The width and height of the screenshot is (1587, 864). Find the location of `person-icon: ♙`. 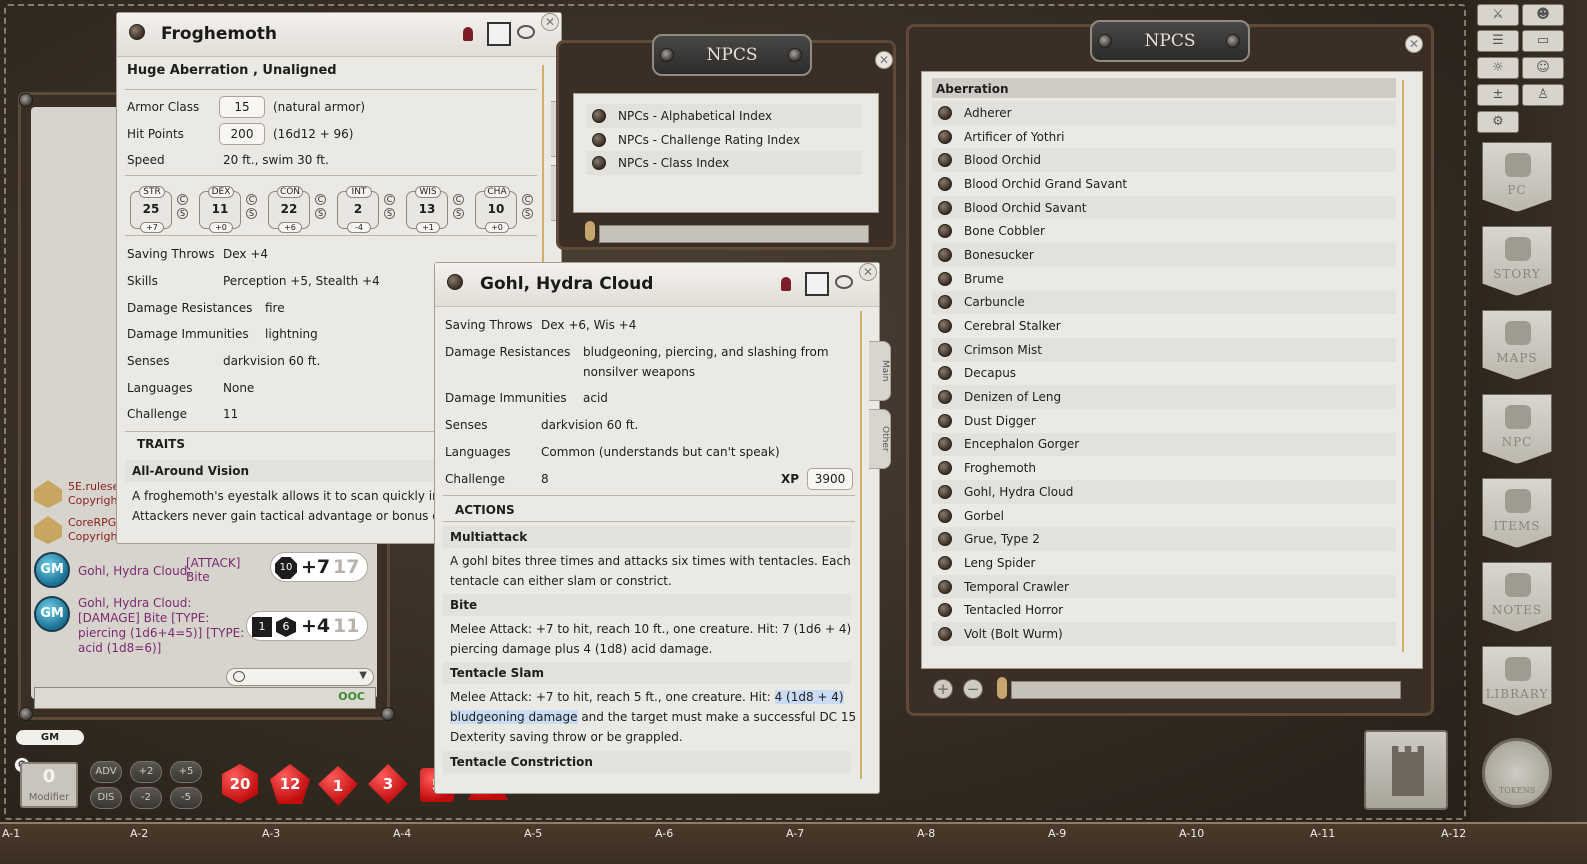

person-icon: ♙ is located at coordinates (1543, 95).